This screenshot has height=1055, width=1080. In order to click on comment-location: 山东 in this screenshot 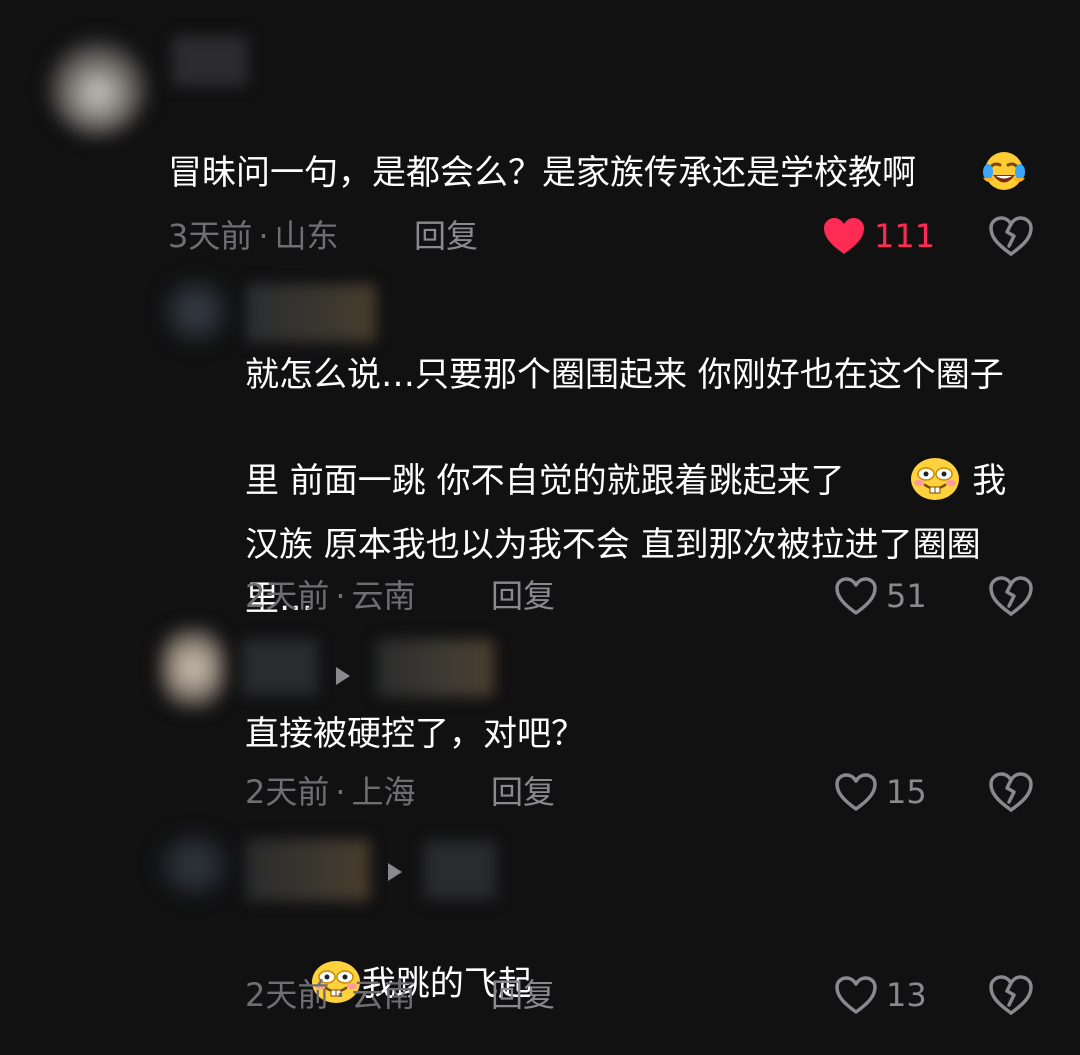, I will do `click(306, 236)`.